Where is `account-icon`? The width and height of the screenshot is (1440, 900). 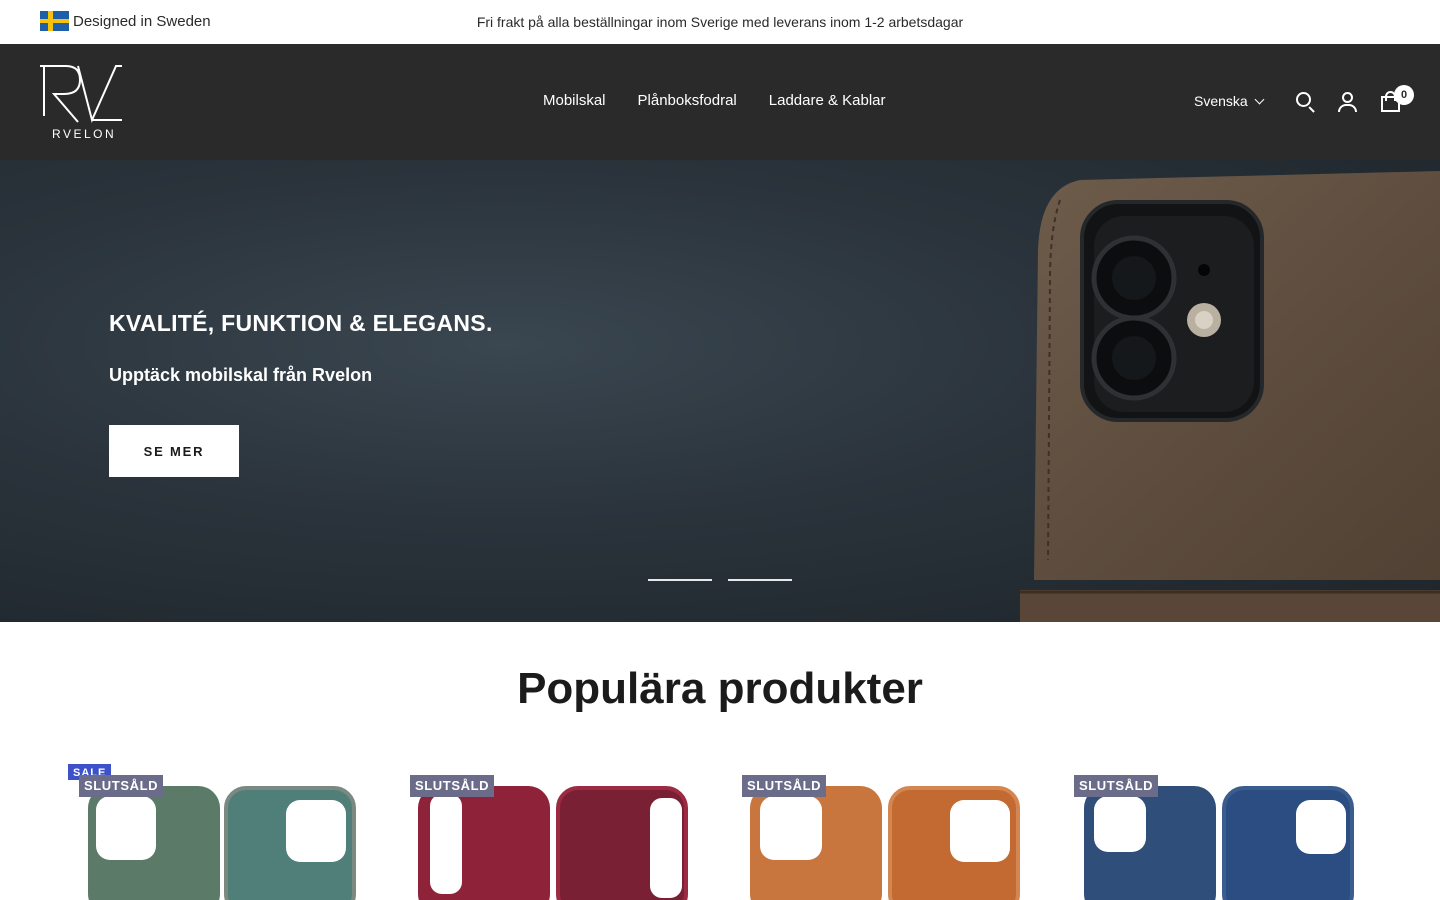
account-icon is located at coordinates (1348, 102).